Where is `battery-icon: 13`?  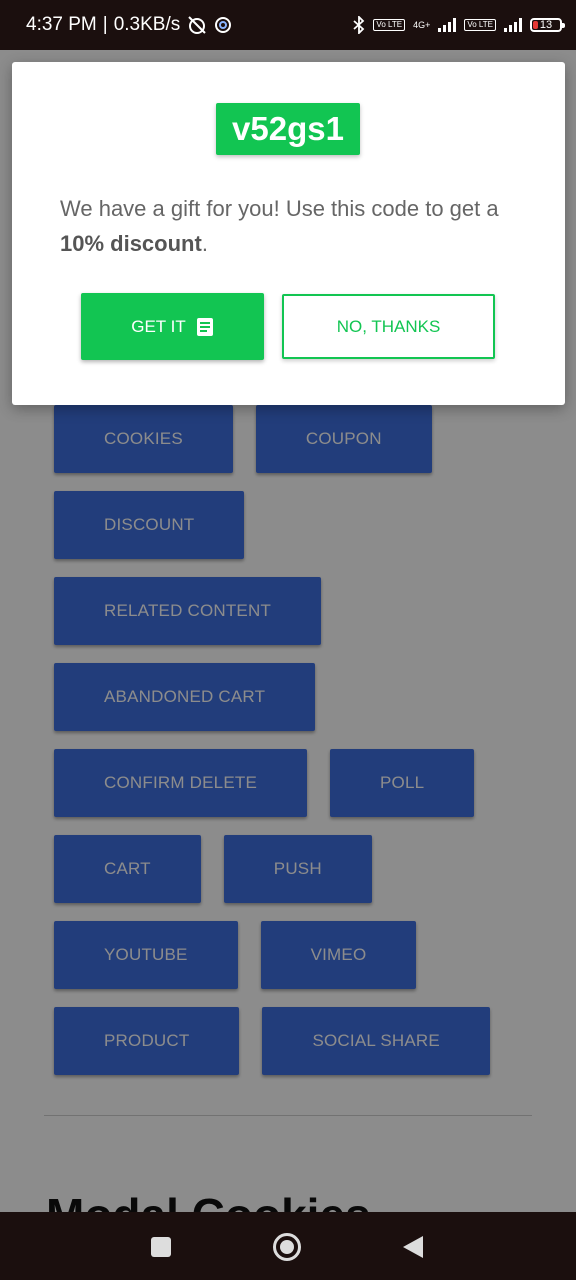
battery-icon: 13 is located at coordinates (547, 25).